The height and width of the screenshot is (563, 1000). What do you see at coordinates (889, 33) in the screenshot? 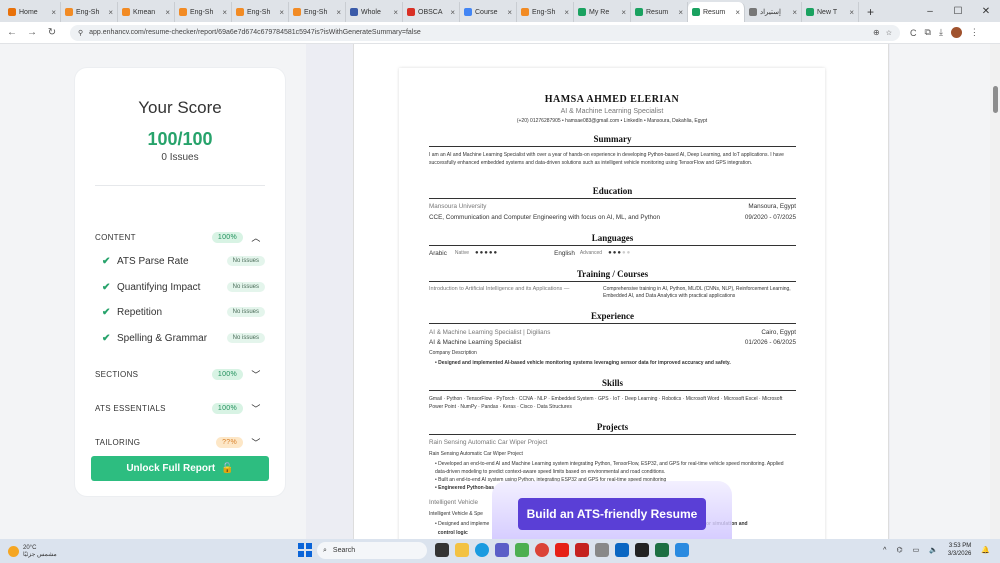
I see `bookmark-star-icon: ☆` at bounding box center [889, 33].